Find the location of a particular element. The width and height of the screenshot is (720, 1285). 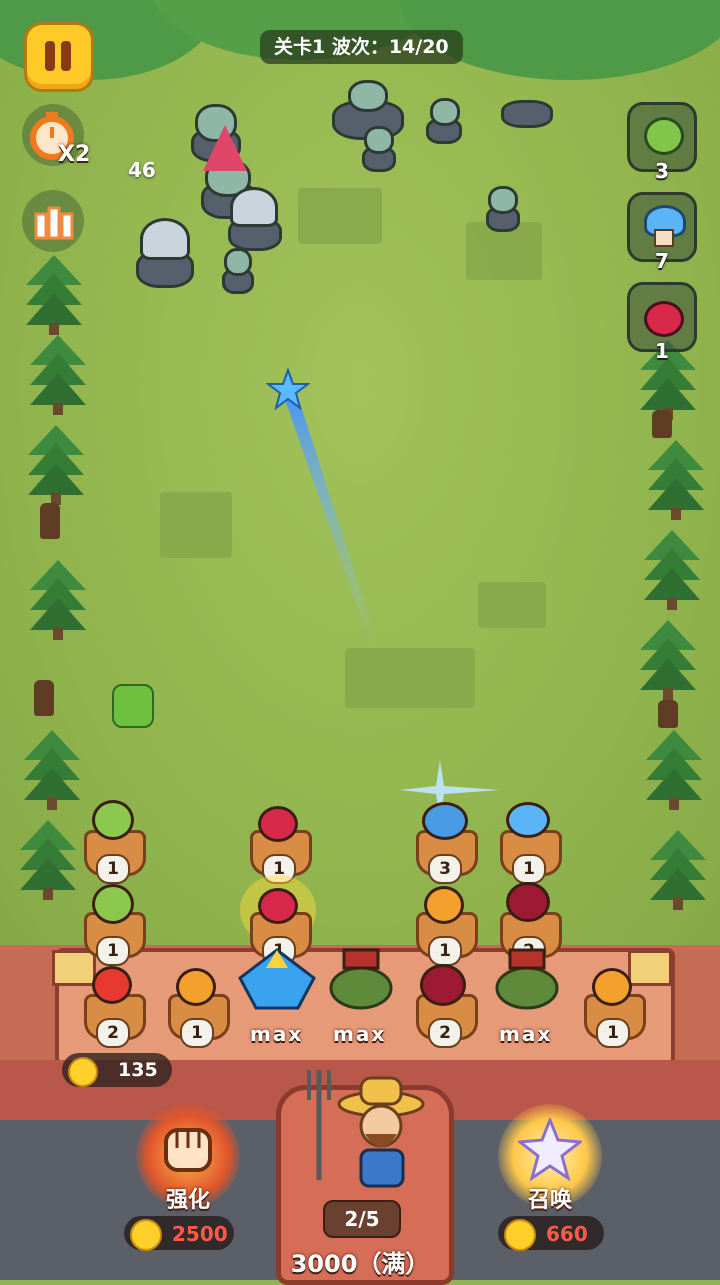

plant-level: 3 is located at coordinates (445, 869).